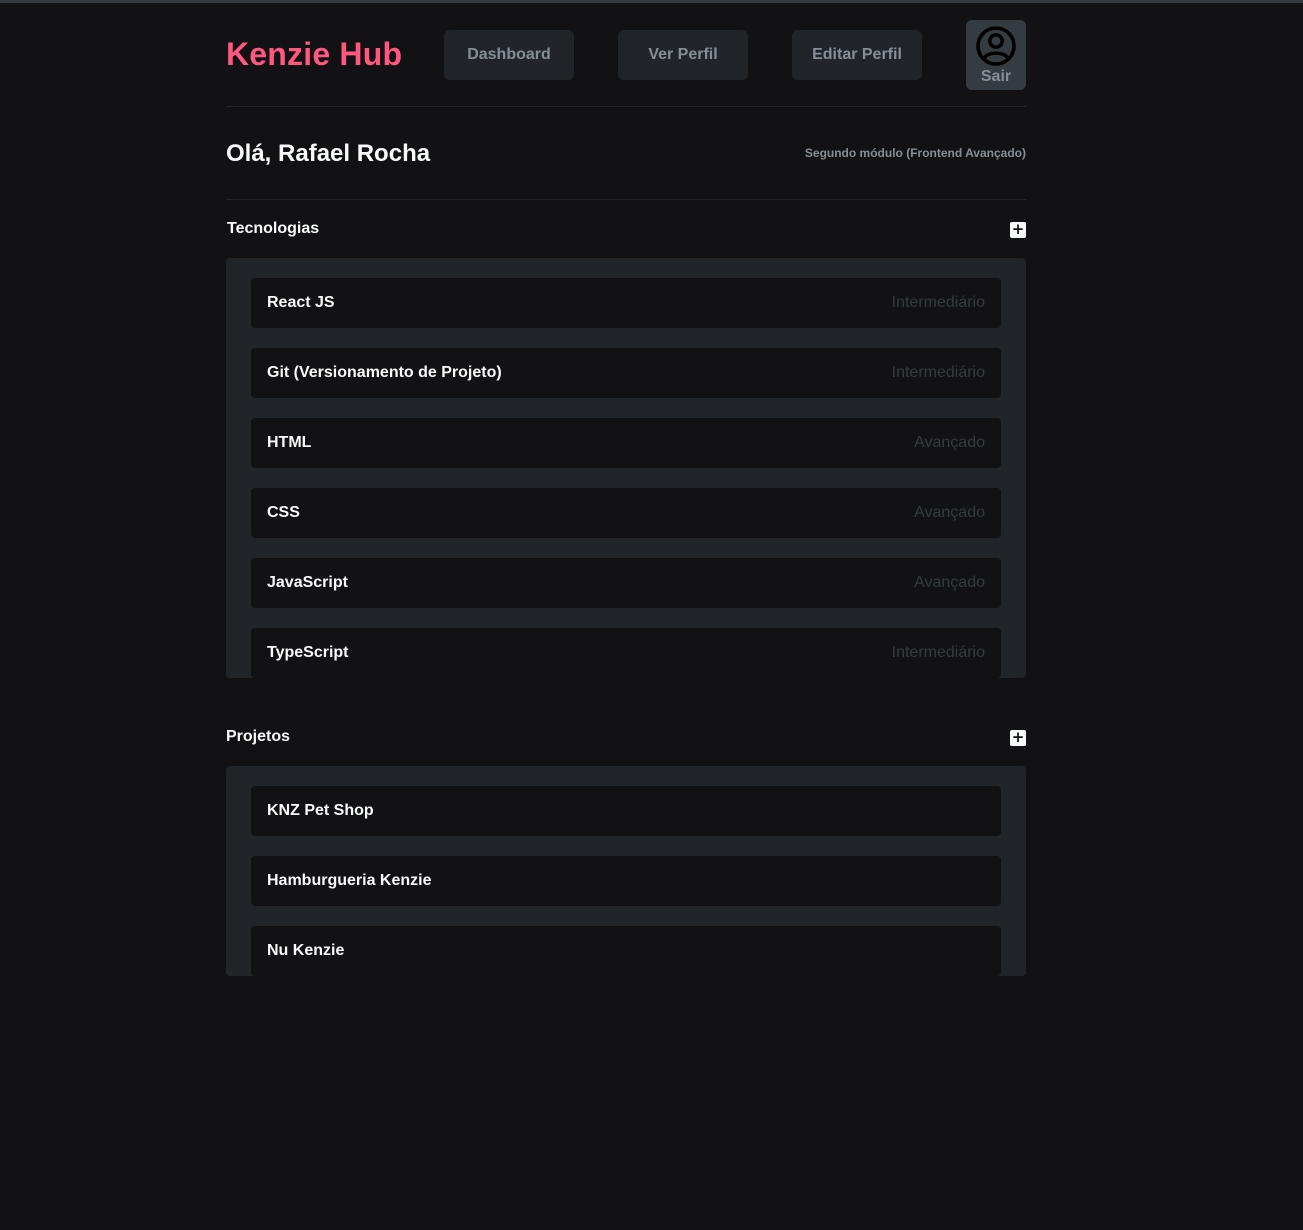 This screenshot has width=1303, height=1230. What do you see at coordinates (626, 737) in the screenshot?
I see `projects-header: Projetos +` at bounding box center [626, 737].